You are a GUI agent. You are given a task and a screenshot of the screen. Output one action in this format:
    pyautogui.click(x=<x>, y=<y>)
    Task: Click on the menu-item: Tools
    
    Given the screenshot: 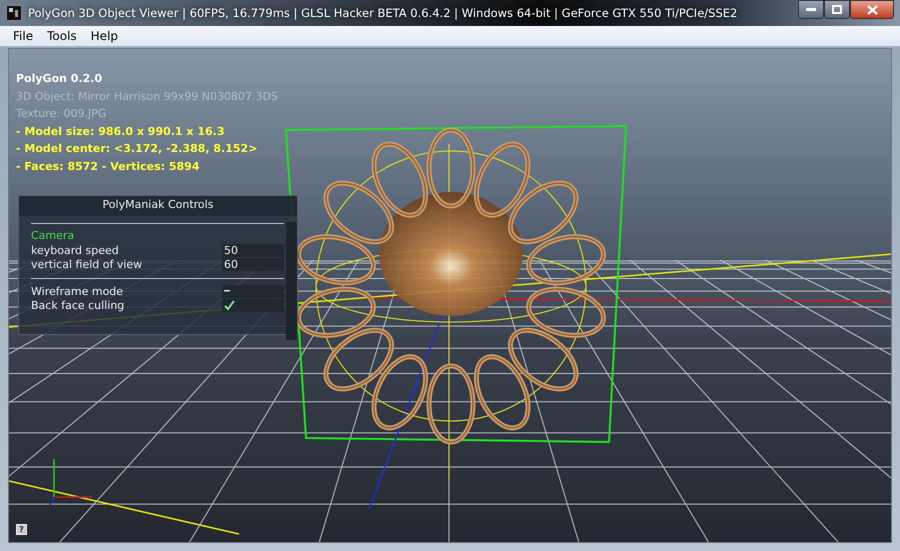 What is the action you would take?
    pyautogui.click(x=62, y=36)
    